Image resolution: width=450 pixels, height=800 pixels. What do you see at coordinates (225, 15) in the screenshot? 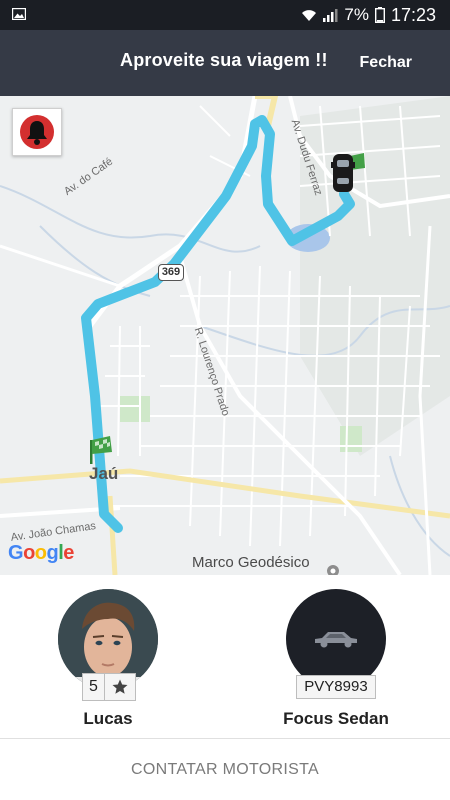
I see `status-bar: 7% 17:23` at bounding box center [225, 15].